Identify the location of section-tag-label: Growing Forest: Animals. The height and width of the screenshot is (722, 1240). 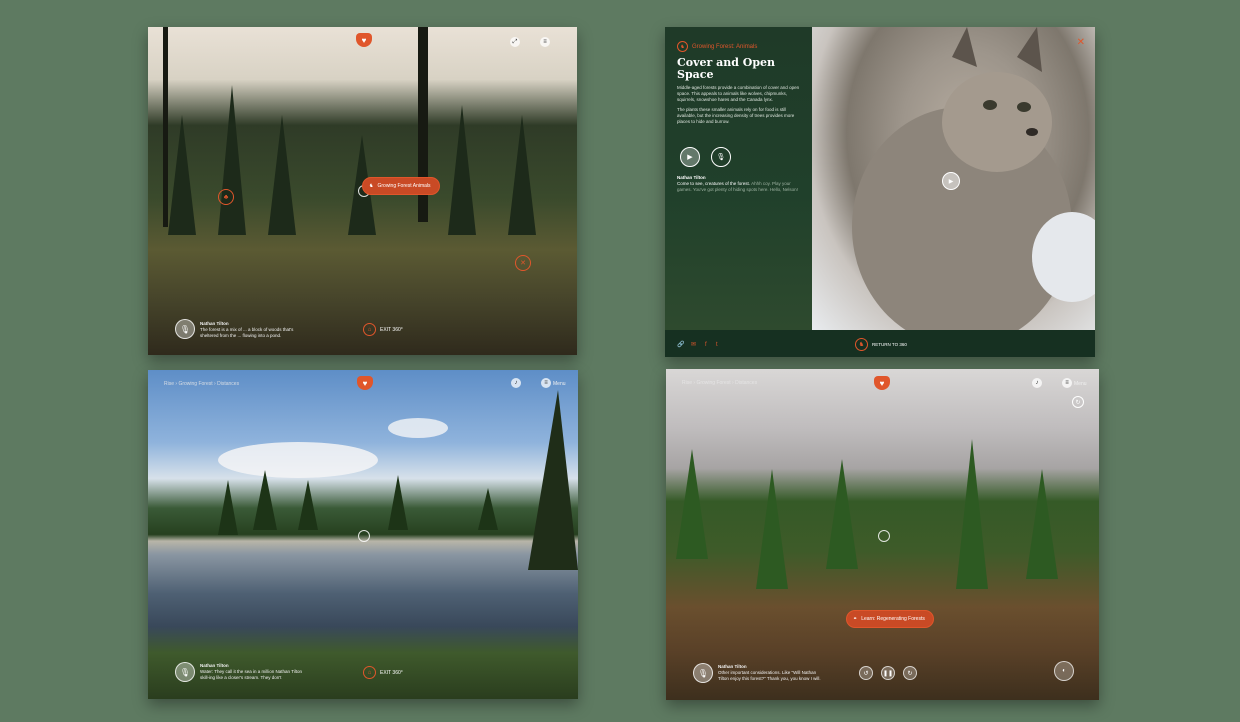
(725, 46).